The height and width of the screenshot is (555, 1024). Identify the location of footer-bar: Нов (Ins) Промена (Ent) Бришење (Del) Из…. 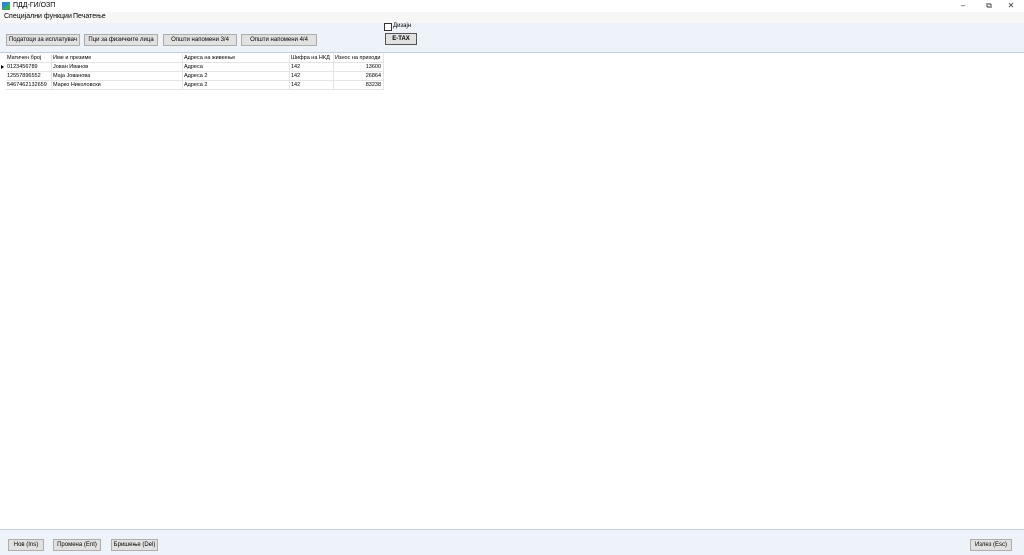
(512, 542).